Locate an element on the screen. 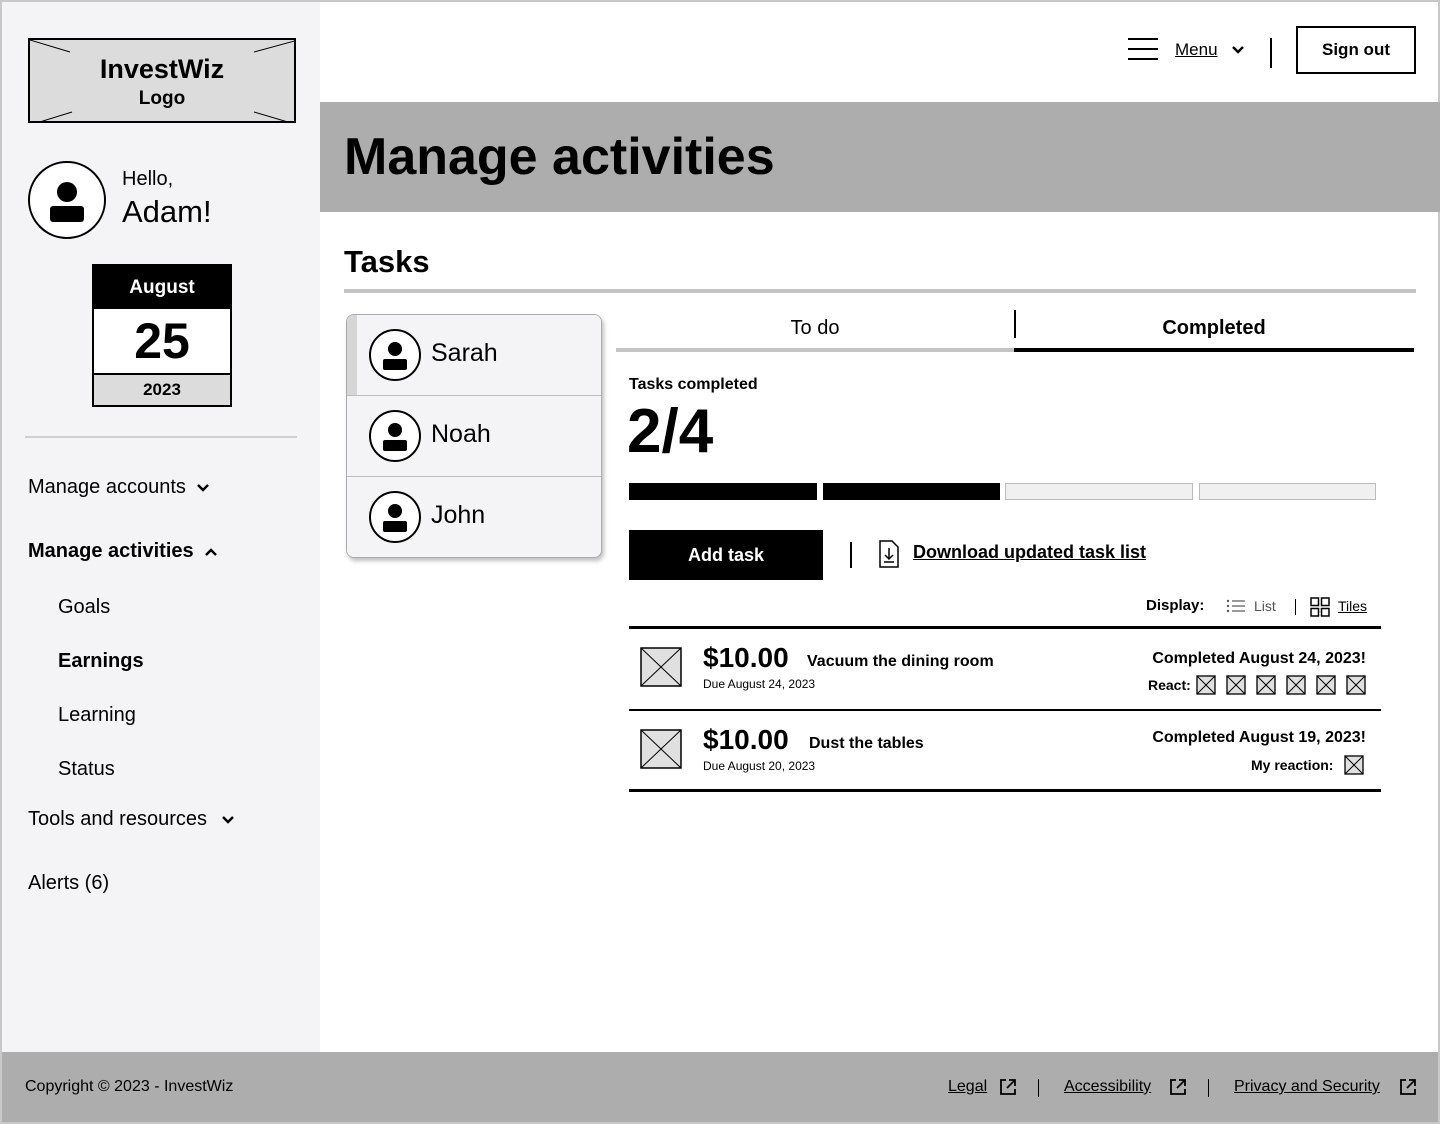 The height and width of the screenshot is (1124, 1440). sidebar-item-alerts: Alerts (6) is located at coordinates (68, 883).